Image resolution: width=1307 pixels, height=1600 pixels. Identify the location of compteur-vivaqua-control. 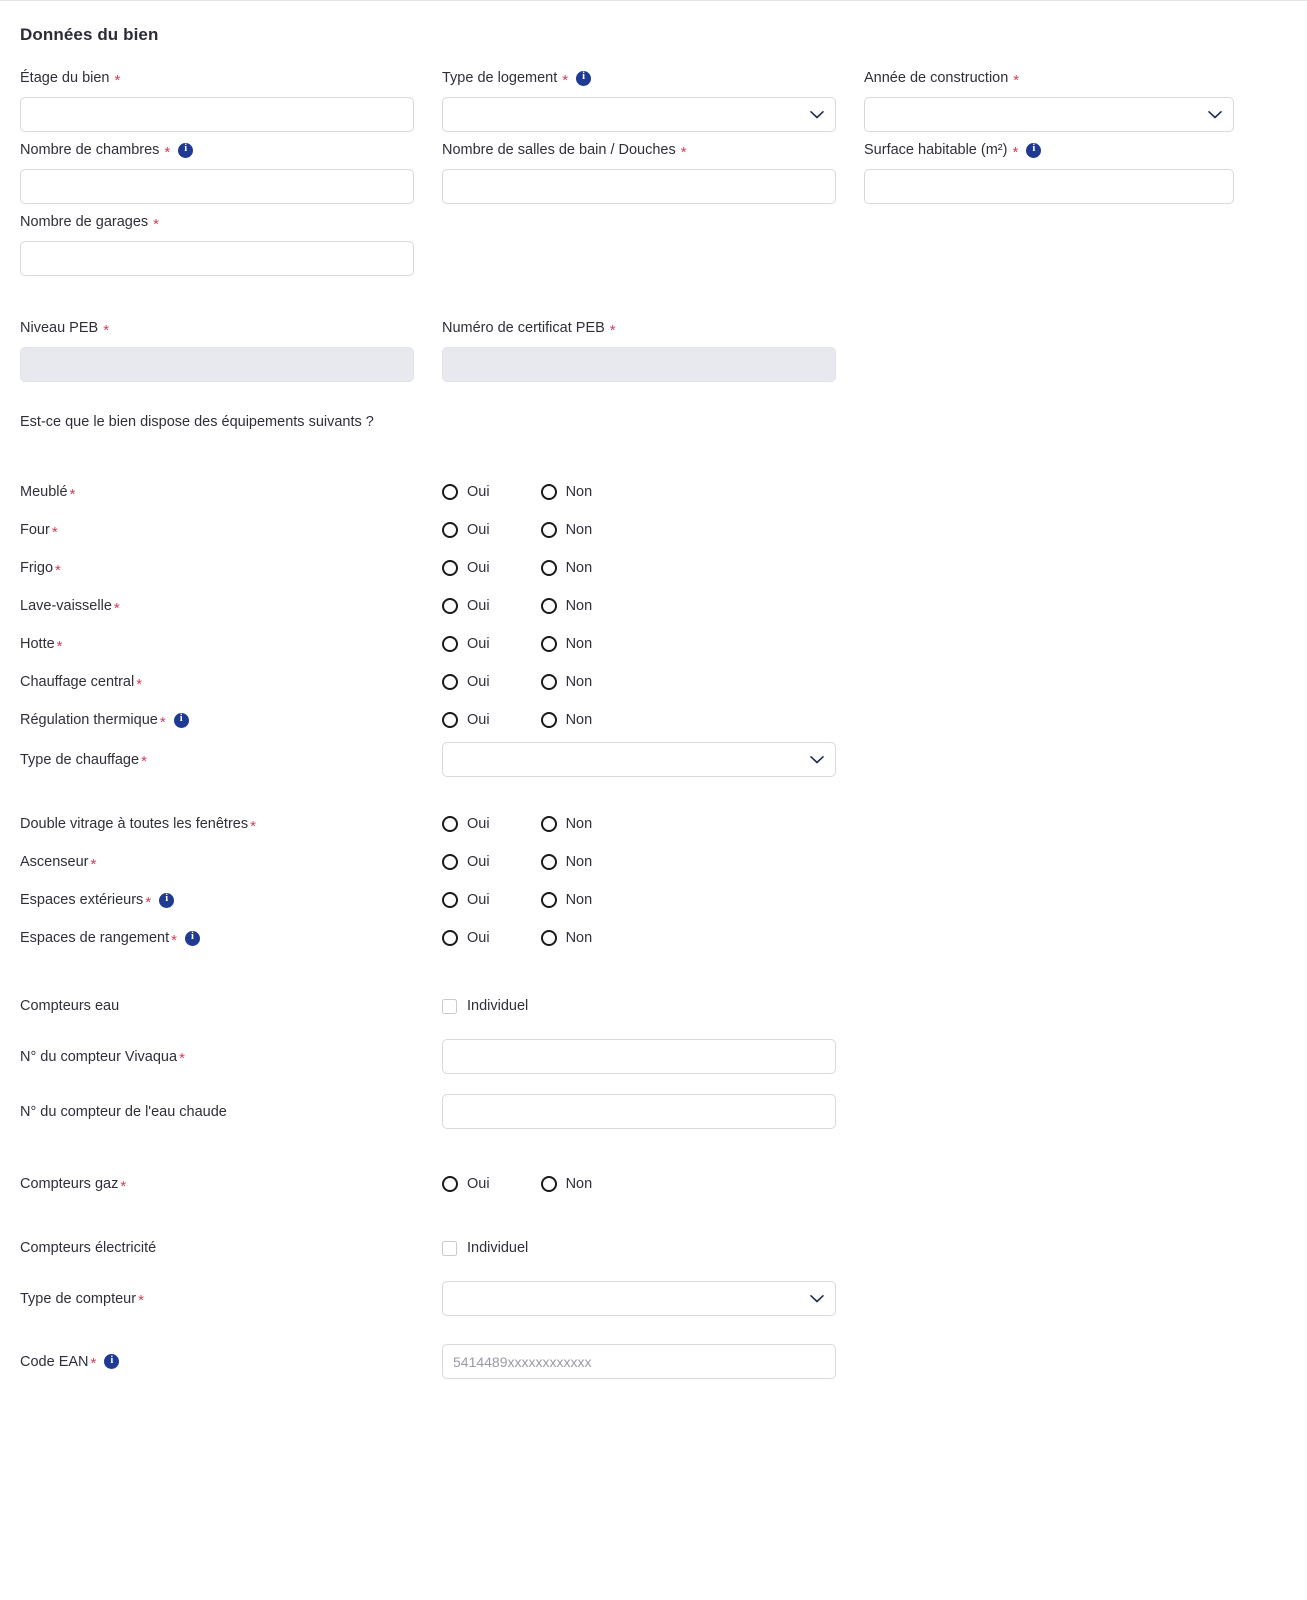
(639, 1056).